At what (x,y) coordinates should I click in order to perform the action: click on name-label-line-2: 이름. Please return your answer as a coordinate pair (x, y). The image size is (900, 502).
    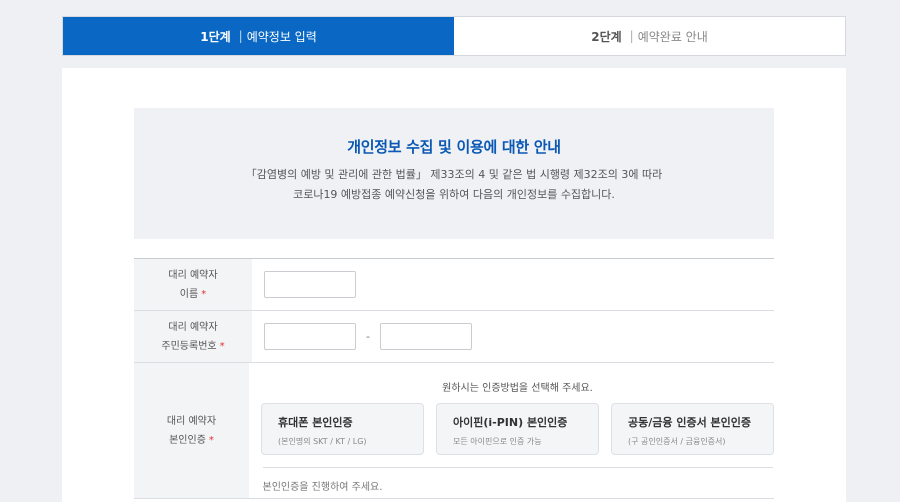
    Looking at the image, I should click on (189, 294).